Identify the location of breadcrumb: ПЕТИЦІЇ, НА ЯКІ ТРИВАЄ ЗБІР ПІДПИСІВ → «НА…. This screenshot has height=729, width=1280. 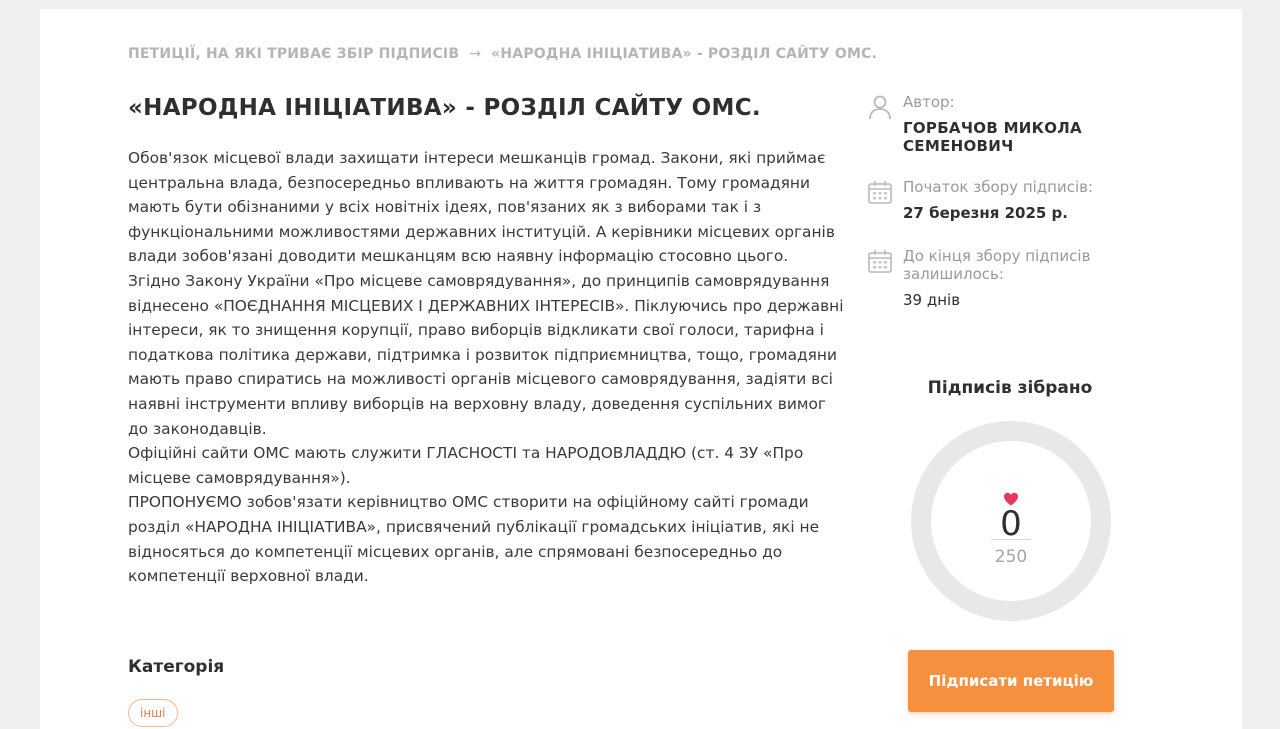
(502, 54).